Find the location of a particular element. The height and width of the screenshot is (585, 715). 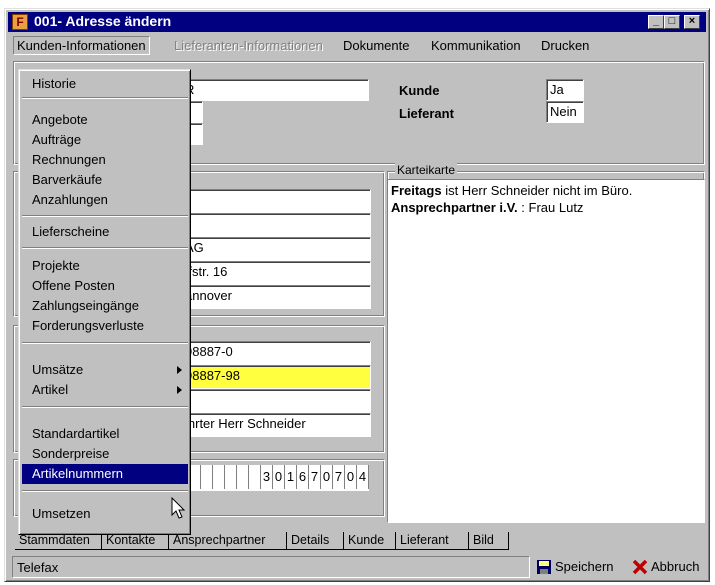

cancel-button: Abbruch is located at coordinates (665, 567).